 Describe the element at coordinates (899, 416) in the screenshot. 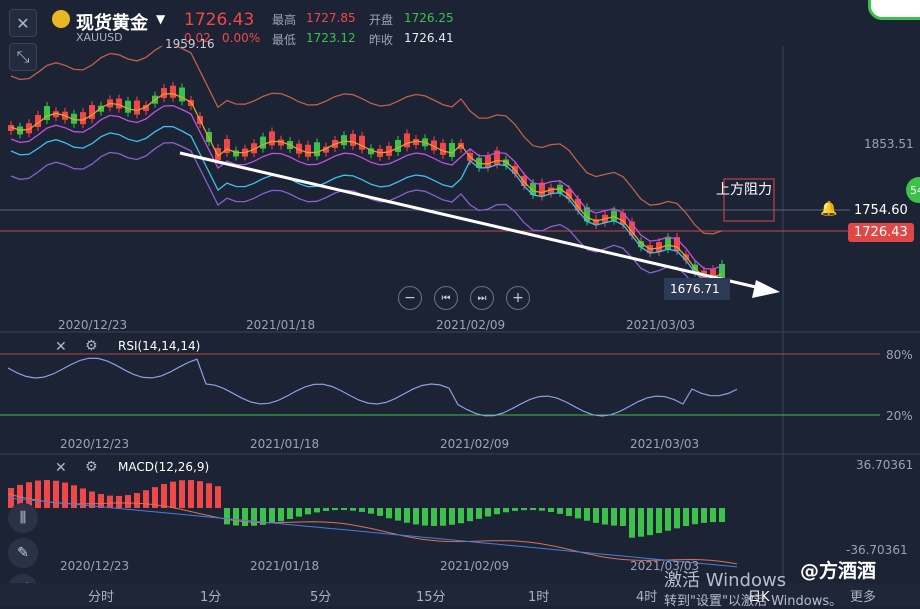

I see `rsi-level-20: 20%` at that location.